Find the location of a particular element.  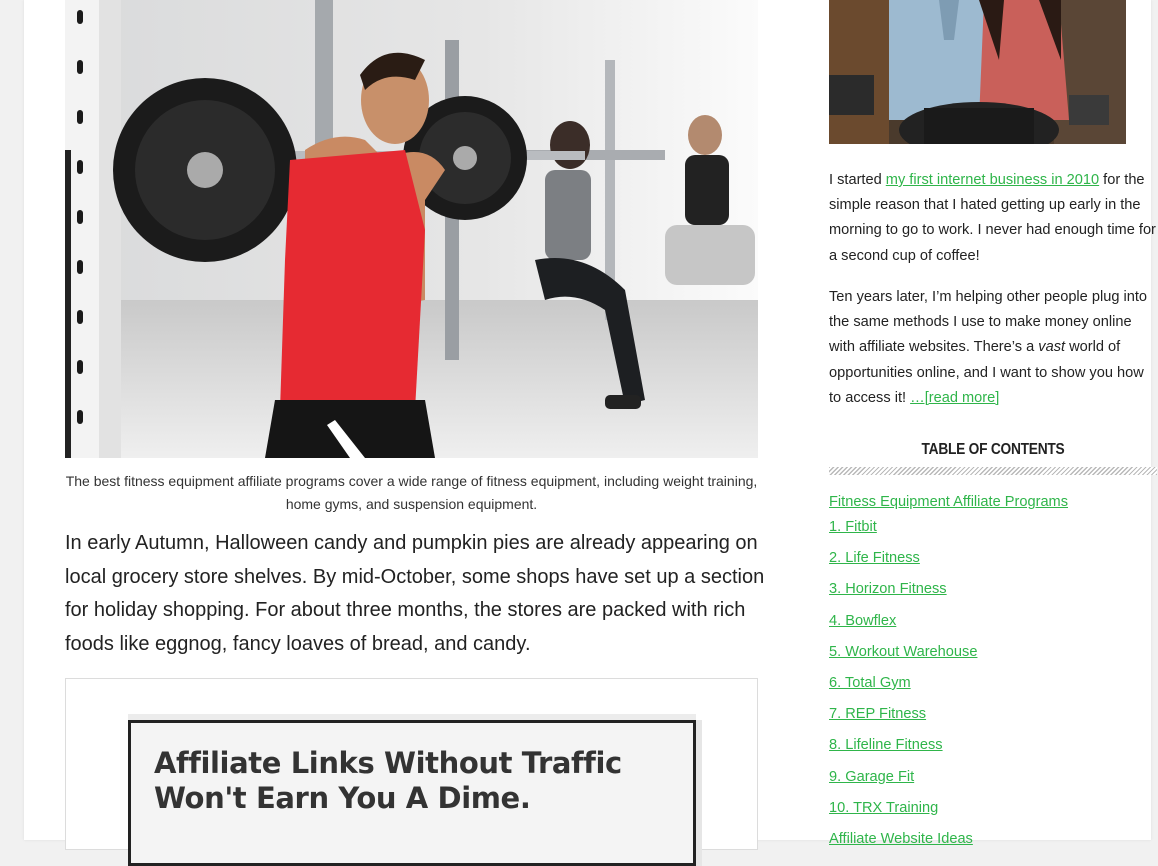

toc-item: Fitness Equipment Affiliate Programs is located at coordinates (993, 502).